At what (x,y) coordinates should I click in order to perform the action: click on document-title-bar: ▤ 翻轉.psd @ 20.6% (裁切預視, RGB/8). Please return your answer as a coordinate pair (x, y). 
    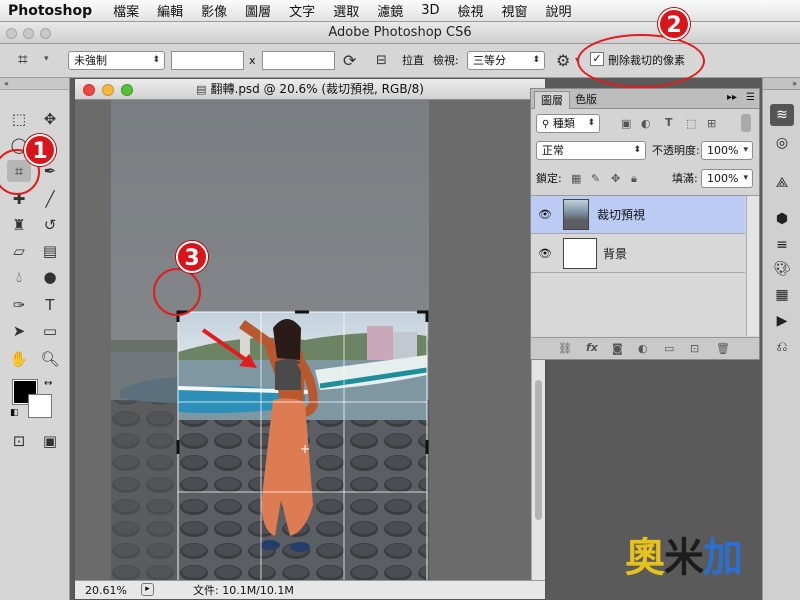
    Looking at the image, I should click on (310, 89).